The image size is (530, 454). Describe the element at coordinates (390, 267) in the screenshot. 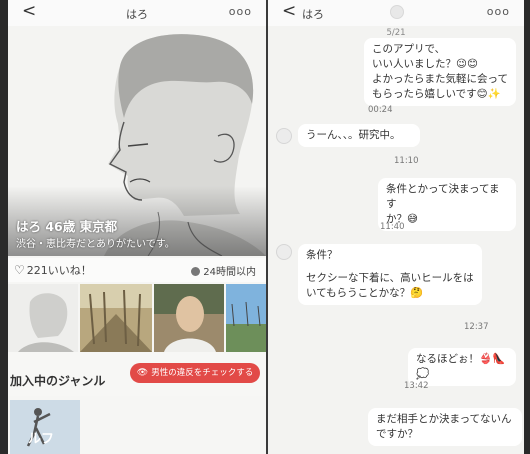

I see `message-line-blank` at that location.